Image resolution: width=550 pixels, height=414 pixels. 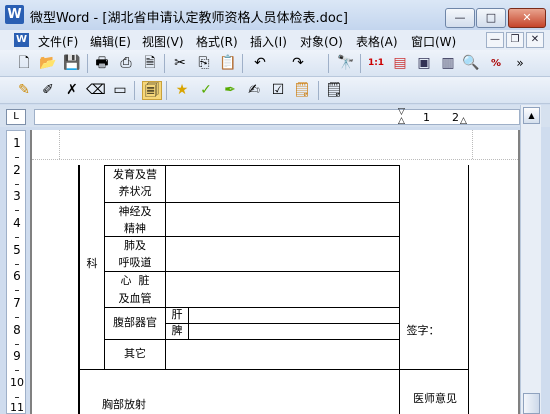 What do you see at coordinates (206, 90) in the screenshot?
I see `green-pen-icon: ✓` at bounding box center [206, 90].